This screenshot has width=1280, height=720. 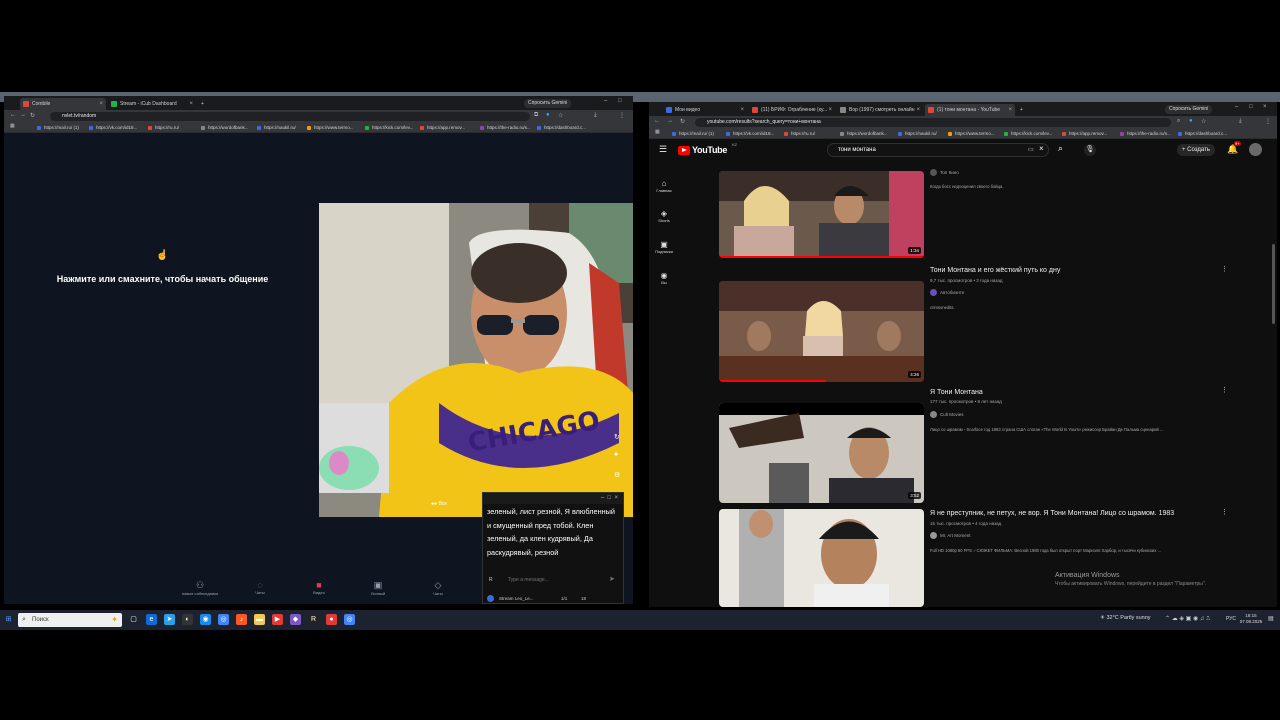 What do you see at coordinates (8, 619) in the screenshot?
I see `windows-start-icon: ⊞` at bounding box center [8, 619].